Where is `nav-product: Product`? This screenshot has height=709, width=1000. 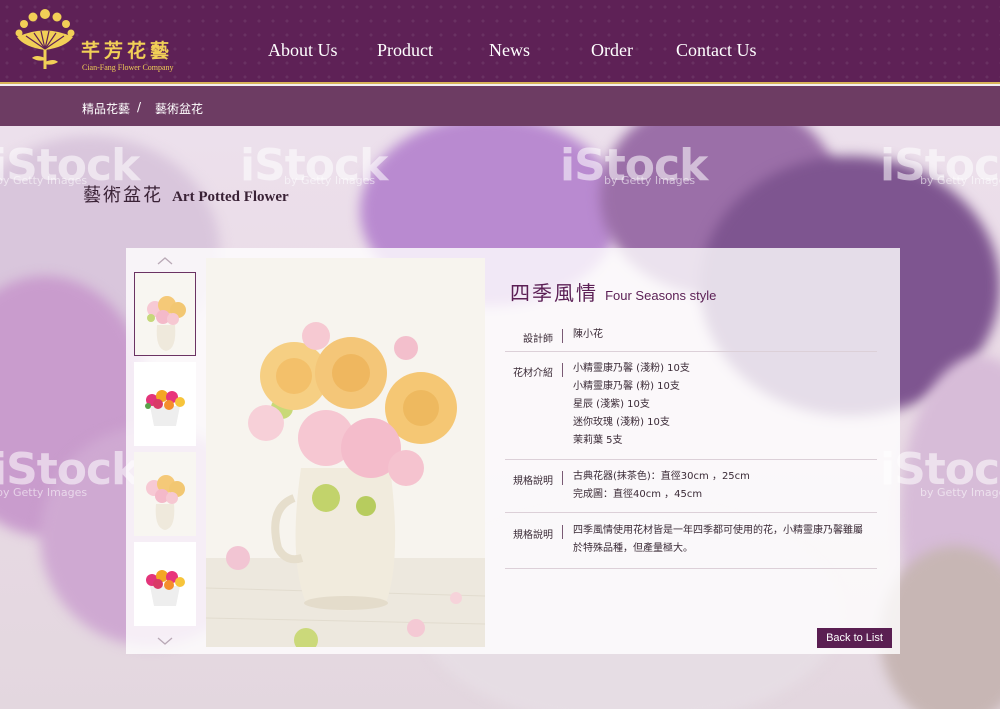
nav-product: Product is located at coordinates (405, 50).